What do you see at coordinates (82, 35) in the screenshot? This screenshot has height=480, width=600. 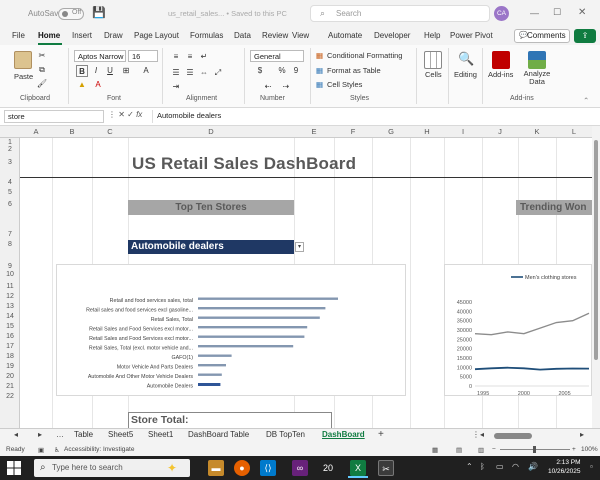 I see `menu-tab-insert: Insert` at bounding box center [82, 35].